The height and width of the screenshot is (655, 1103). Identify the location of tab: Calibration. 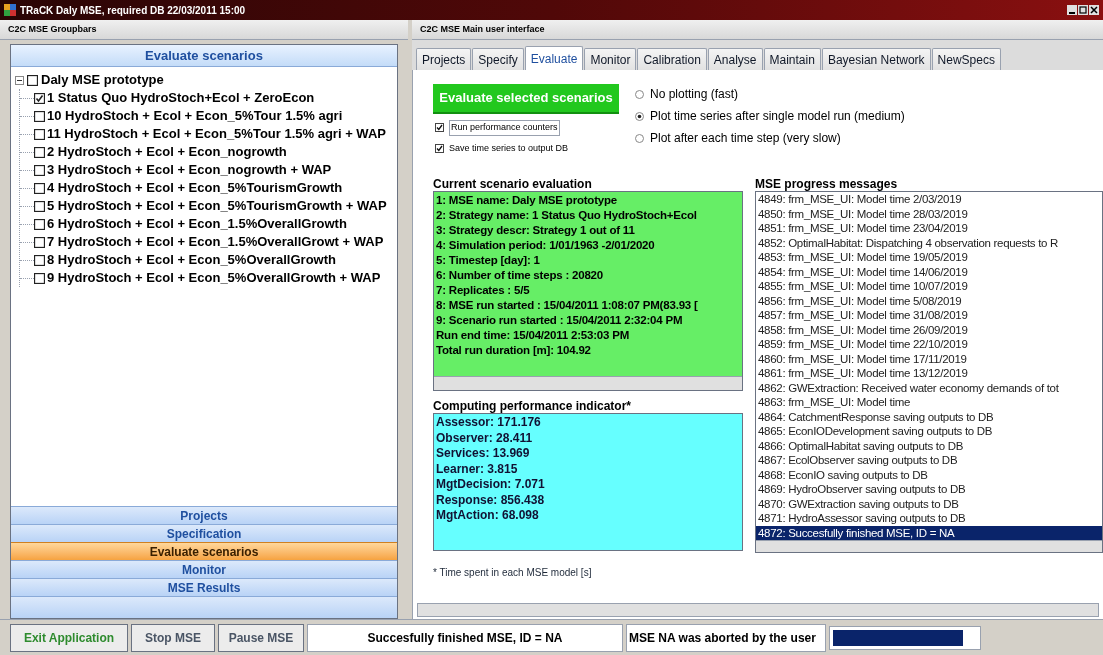
(672, 59).